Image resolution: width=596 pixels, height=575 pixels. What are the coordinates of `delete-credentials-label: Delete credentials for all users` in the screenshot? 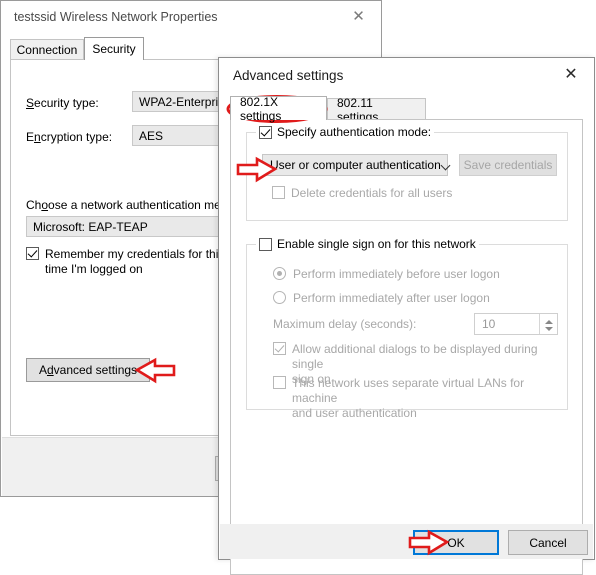 It's located at (372, 193).